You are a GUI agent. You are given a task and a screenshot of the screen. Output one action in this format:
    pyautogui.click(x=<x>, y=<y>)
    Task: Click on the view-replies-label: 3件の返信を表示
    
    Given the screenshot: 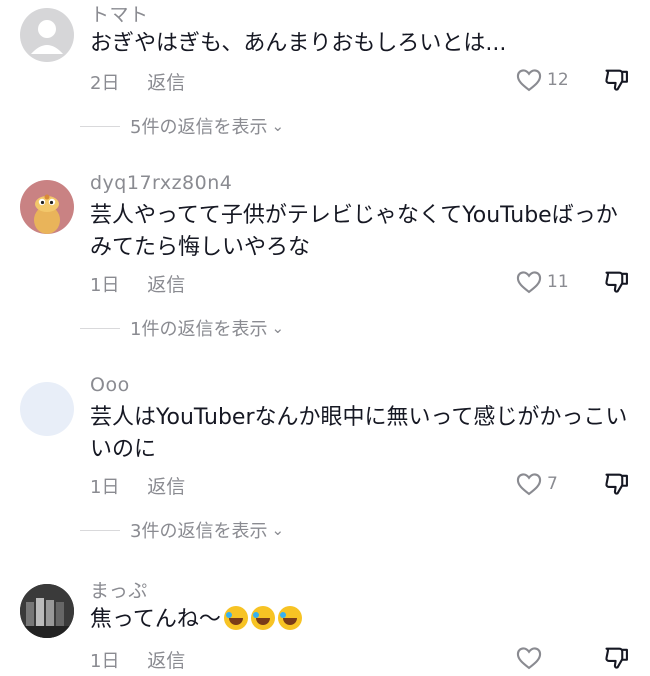 What is the action you would take?
    pyautogui.click(x=199, y=531)
    